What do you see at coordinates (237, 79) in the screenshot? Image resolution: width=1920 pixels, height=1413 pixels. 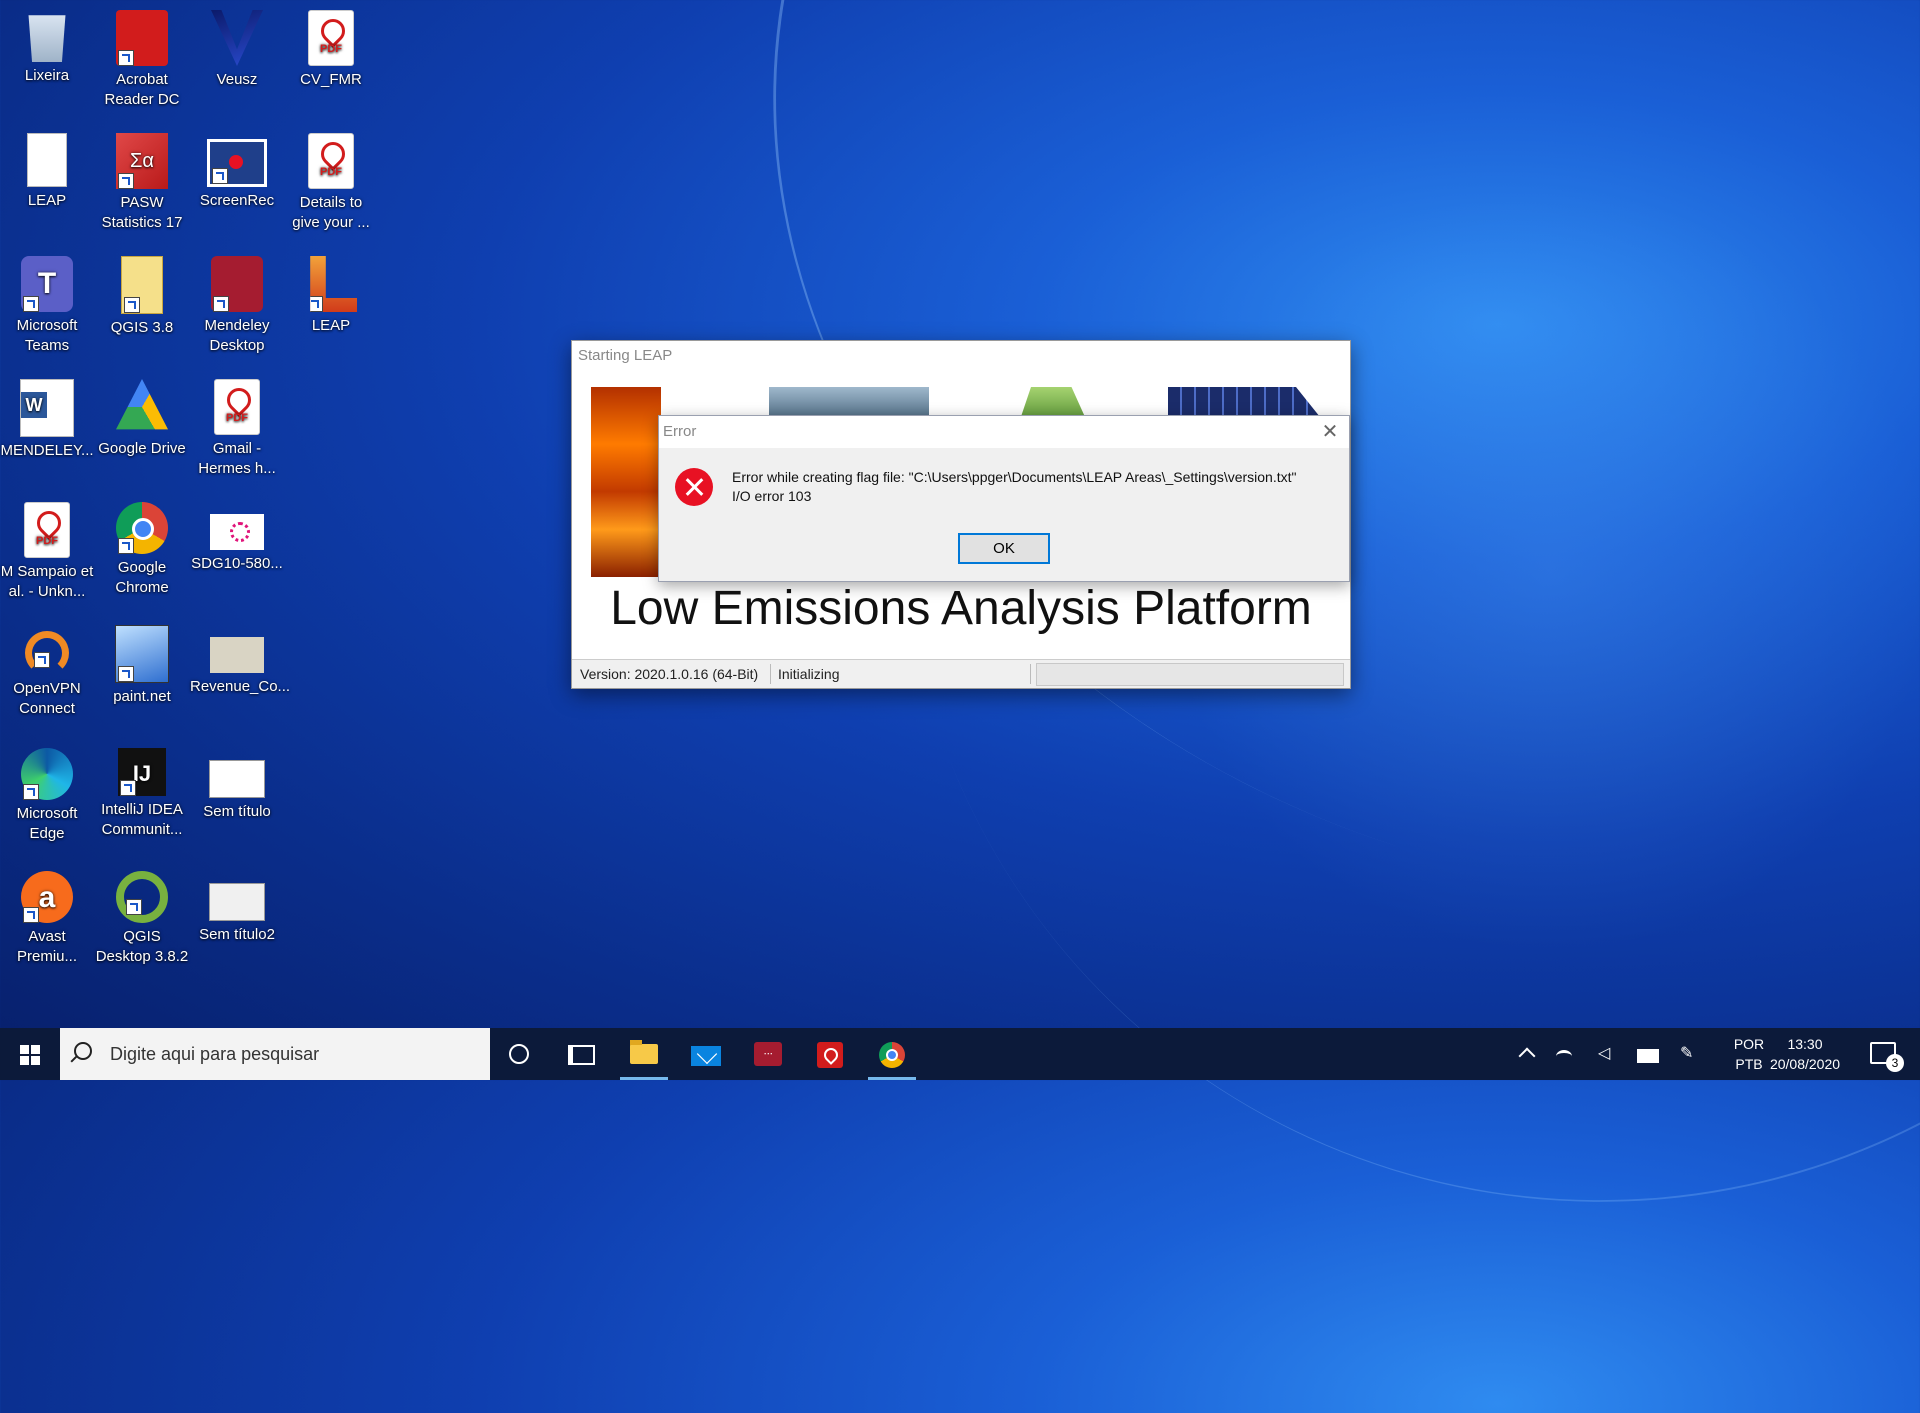 I see `desktop-icon-label: Veusz` at bounding box center [237, 79].